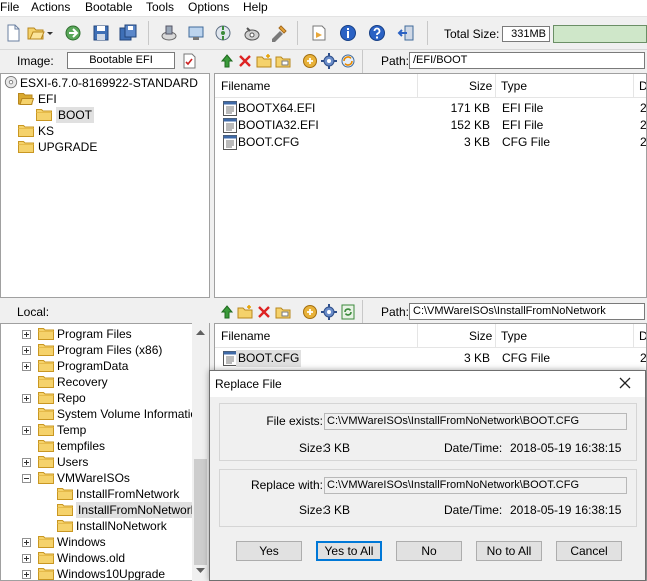 The image size is (647, 581). What do you see at coordinates (223, 33) in the screenshot?
I see `compress-icon` at bounding box center [223, 33].